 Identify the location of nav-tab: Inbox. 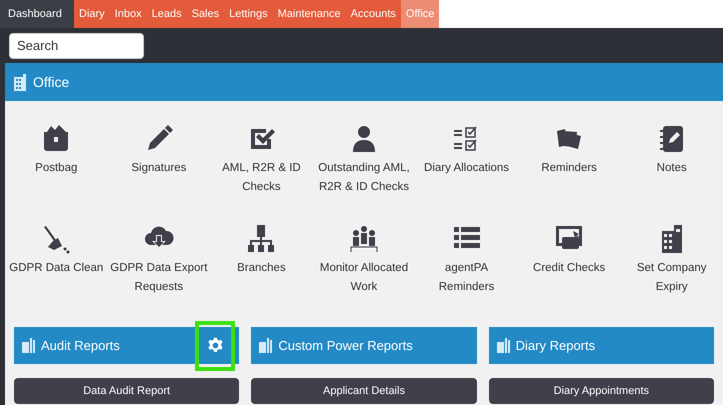
(128, 14).